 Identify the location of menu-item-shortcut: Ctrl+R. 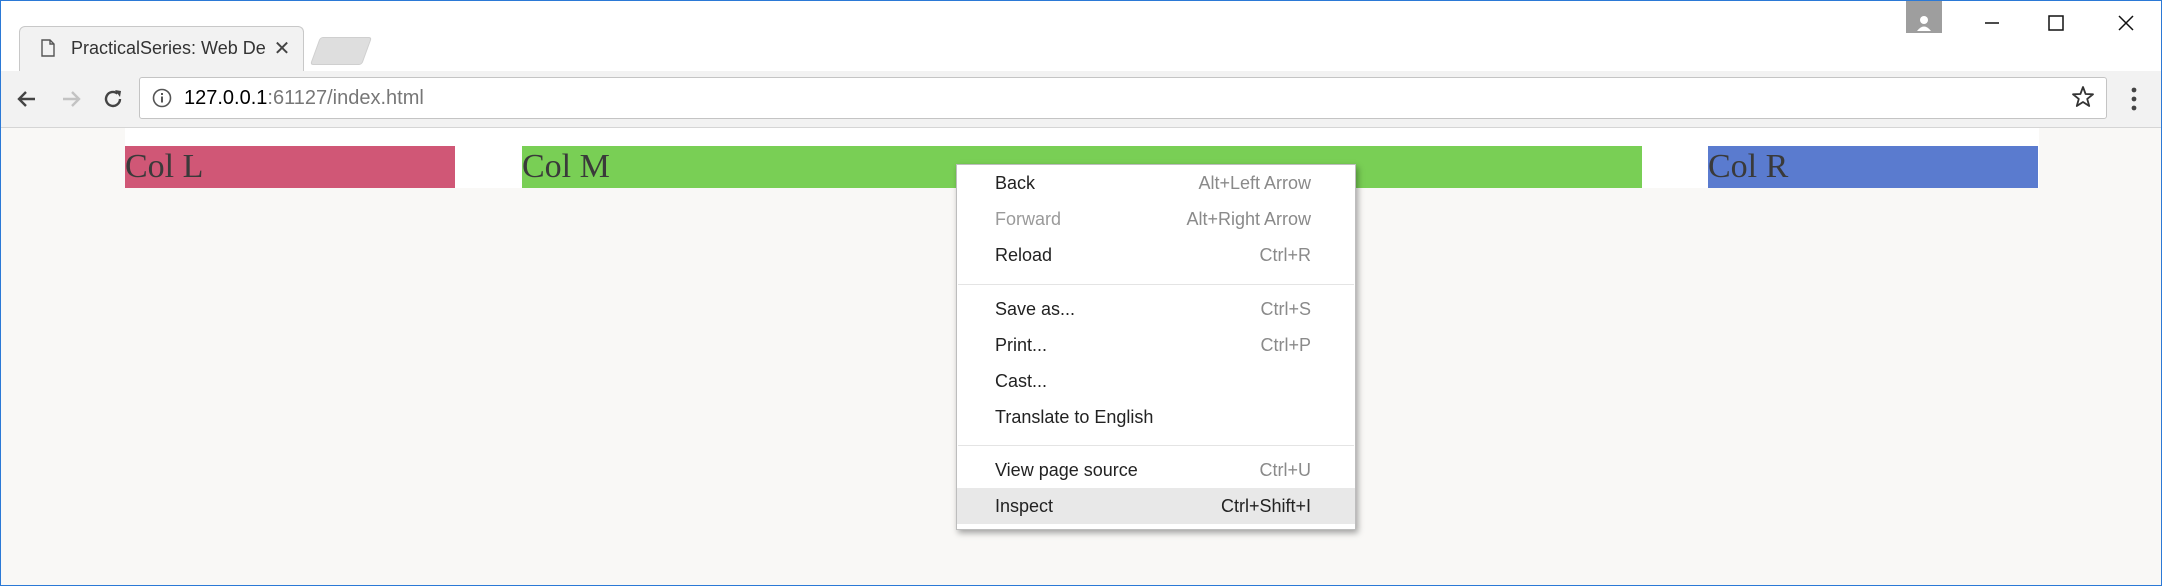
(1285, 254).